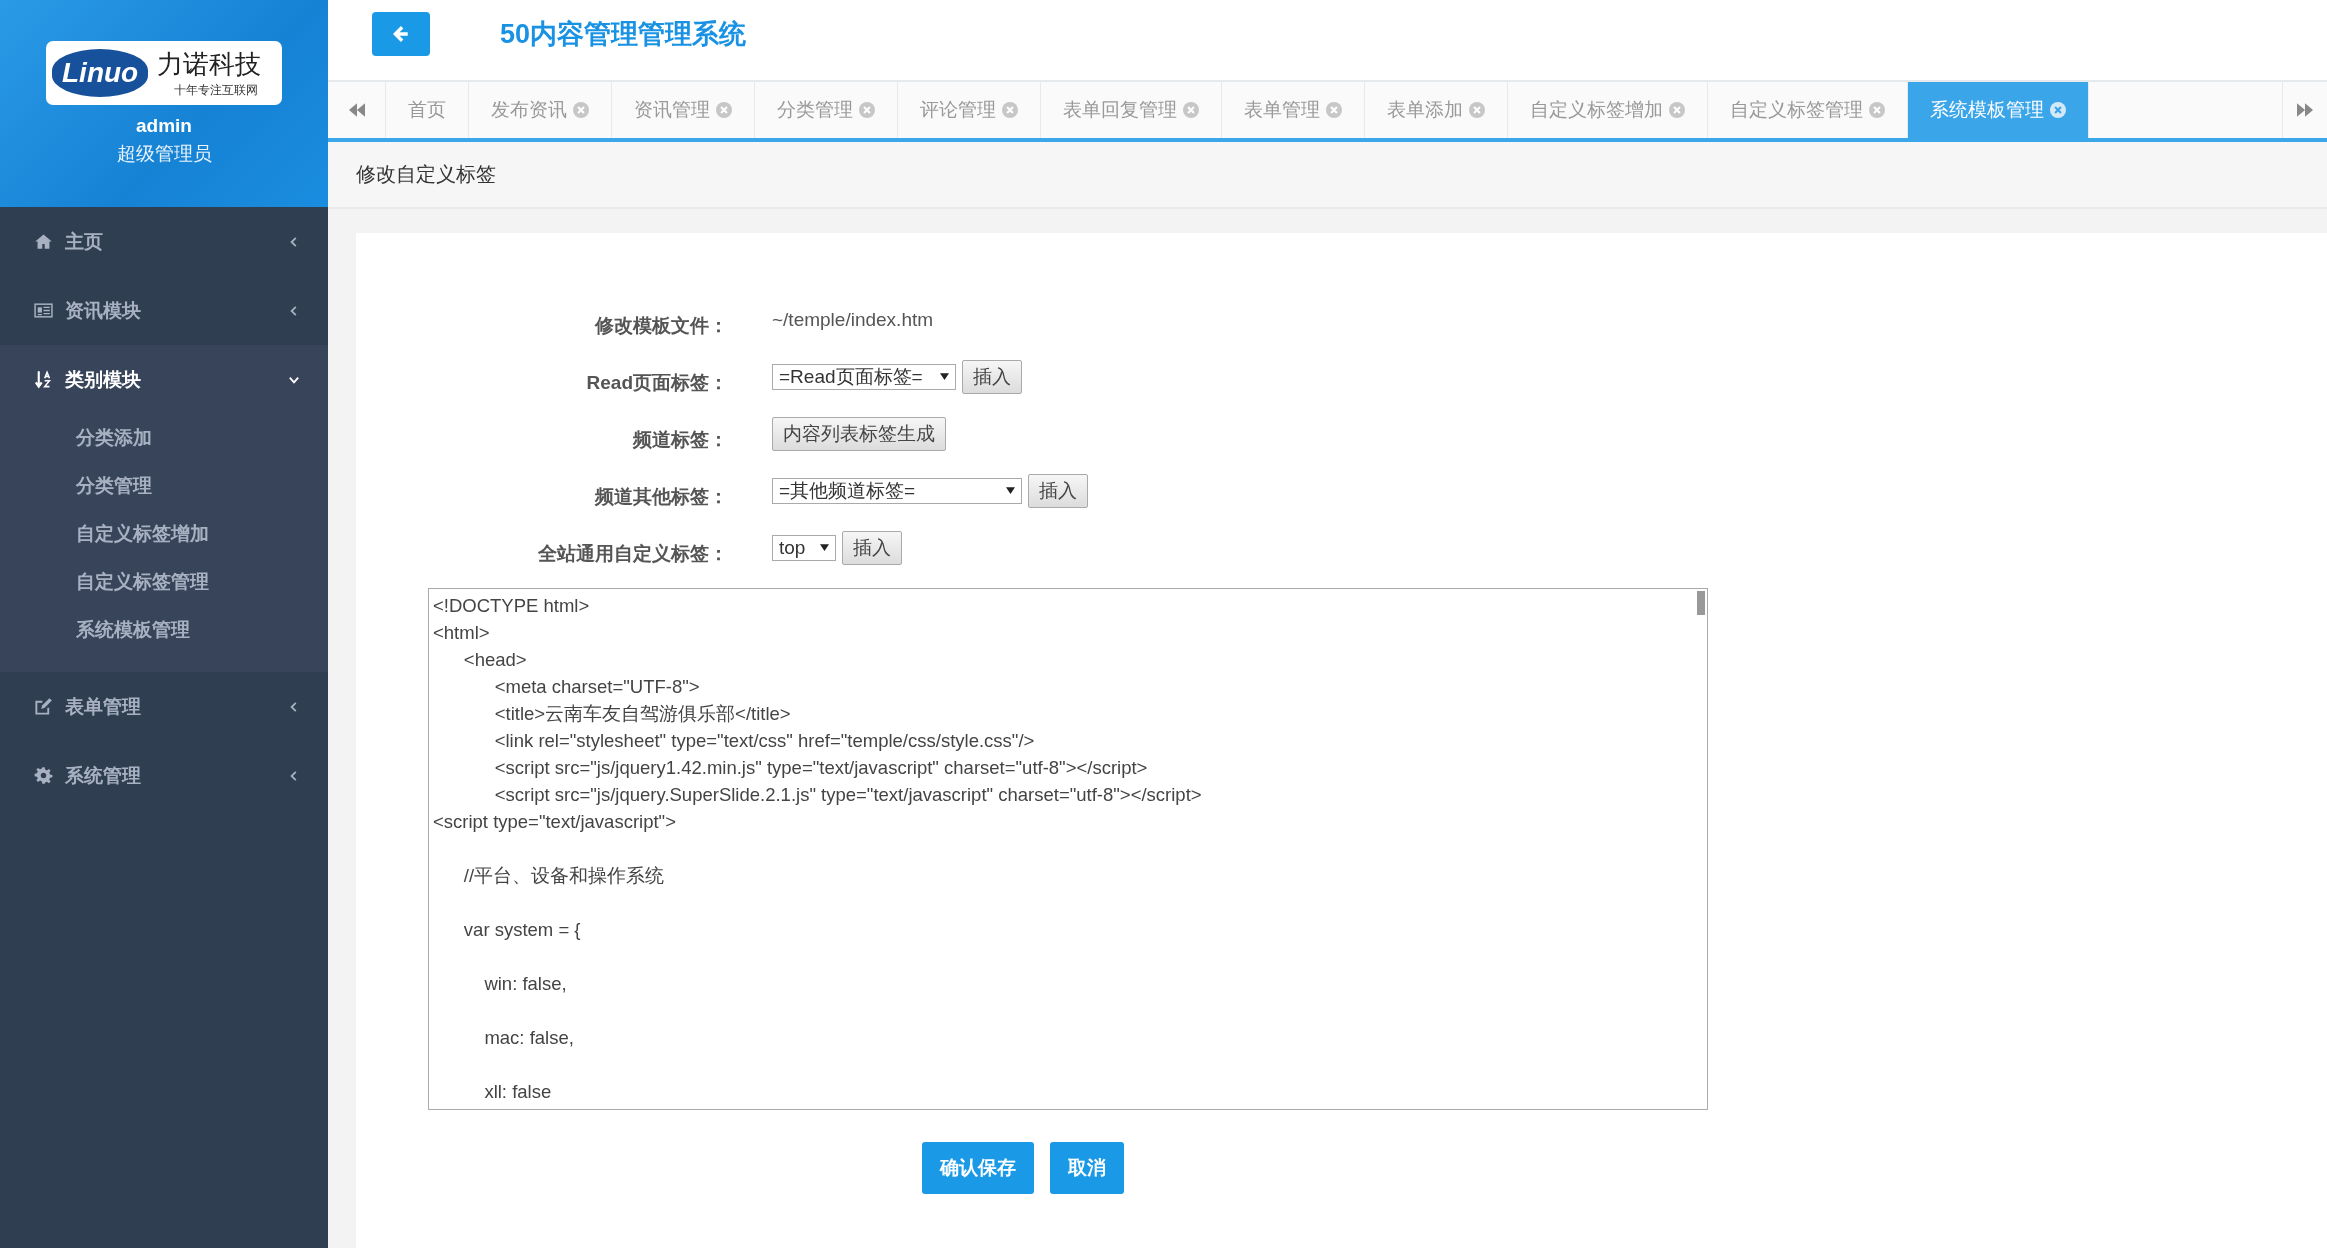 This screenshot has height=1248, width=2327. What do you see at coordinates (804, 547) in the screenshot?
I see `dropdown: top` at bounding box center [804, 547].